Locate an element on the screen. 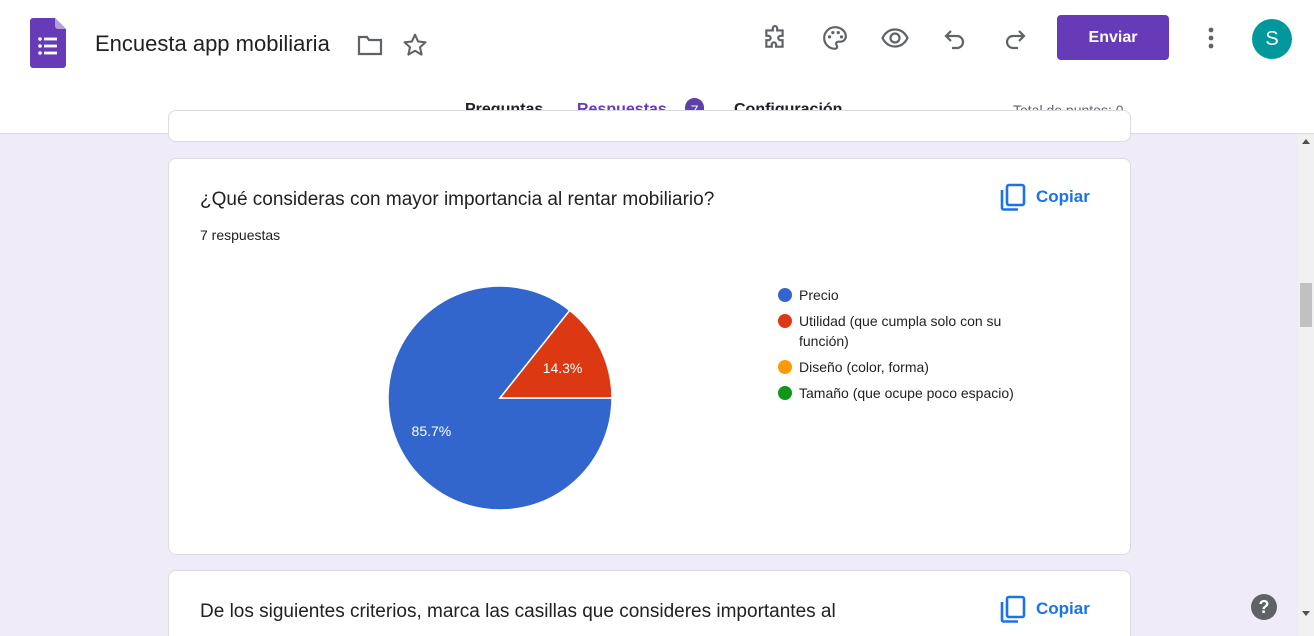 This screenshot has width=1314, height=636. legend-label: Diseño (color, forma) is located at coordinates (864, 367).